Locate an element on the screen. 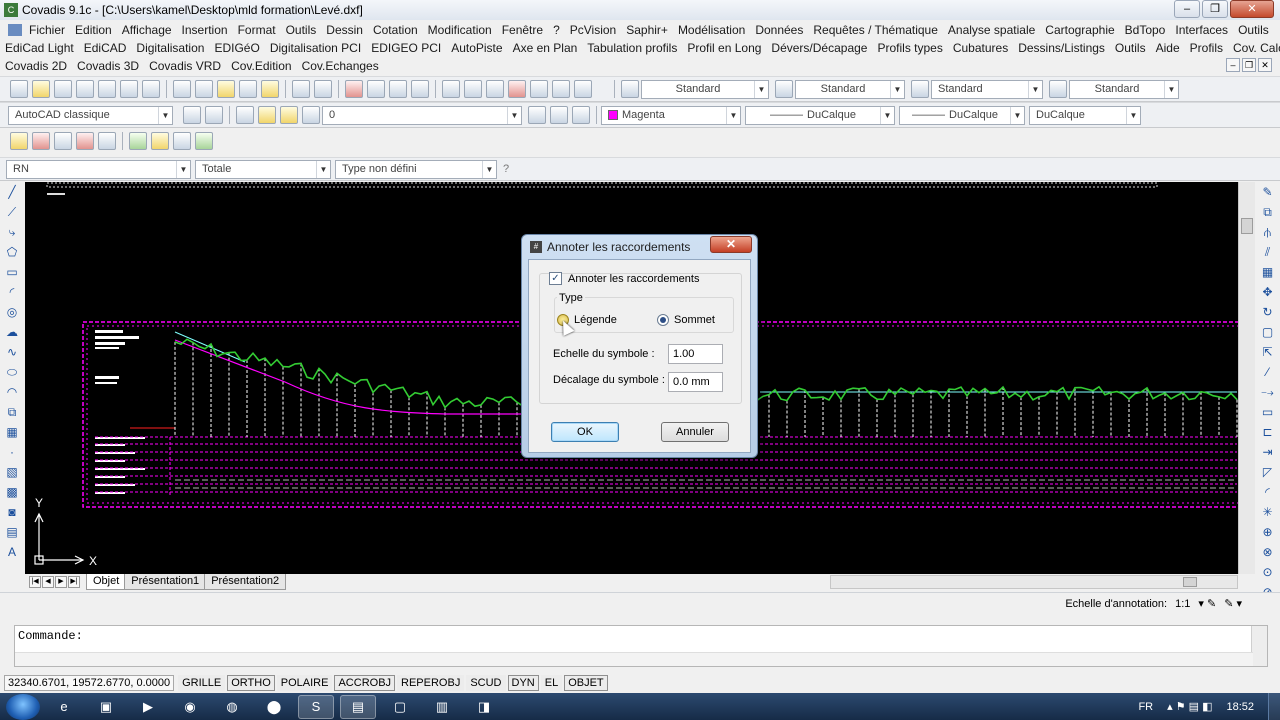  redo-icon is located at coordinates (323, 89).